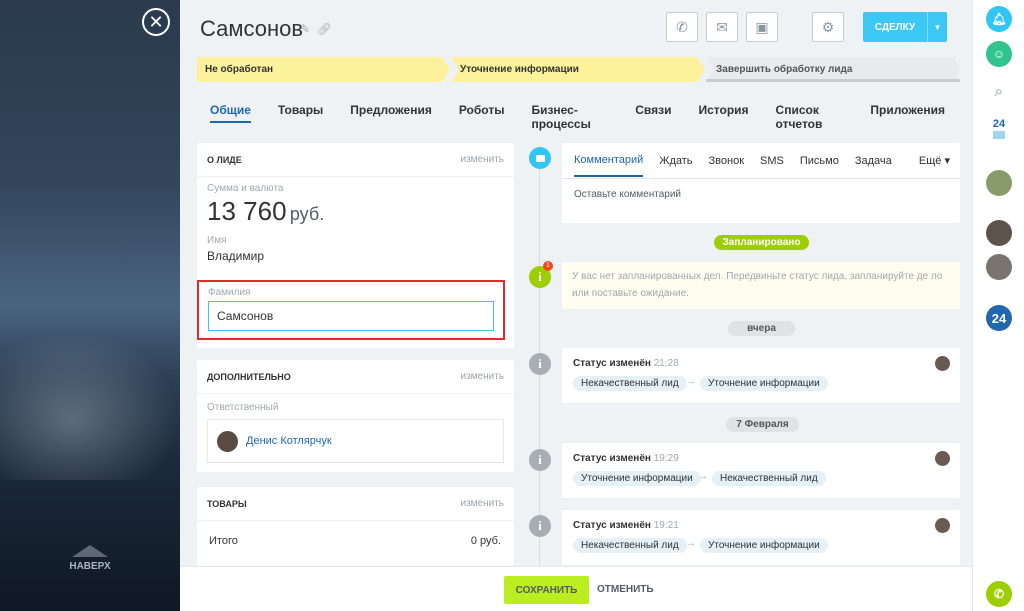 This screenshot has height=611, width=1024. Describe the element at coordinates (999, 91) in the screenshot. I see `search-button: ⌕` at that location.